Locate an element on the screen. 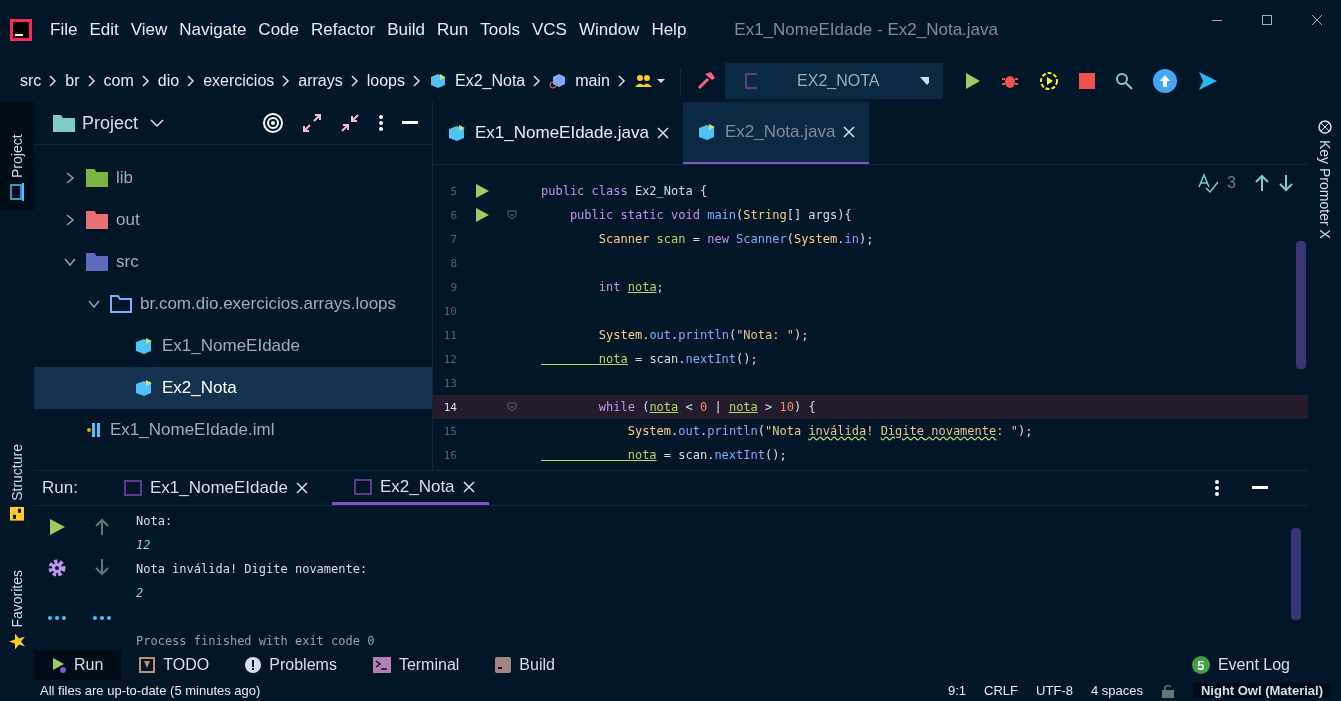 The height and width of the screenshot is (701, 1341). console-line: 2 is located at coordinates (140, 593).